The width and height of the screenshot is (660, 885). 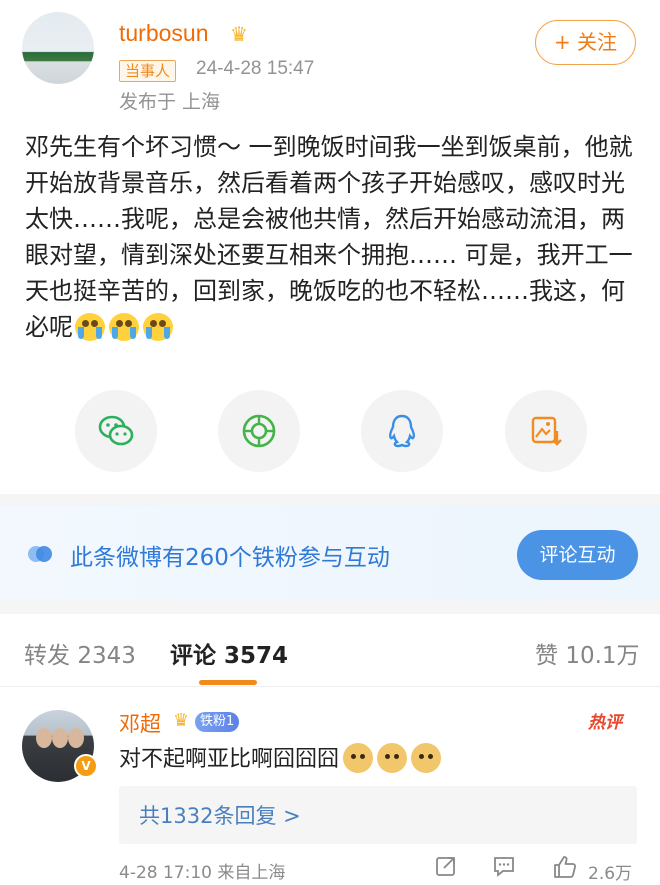 What do you see at coordinates (330, 686) in the screenshot?
I see `tabs-divider` at bounding box center [330, 686].